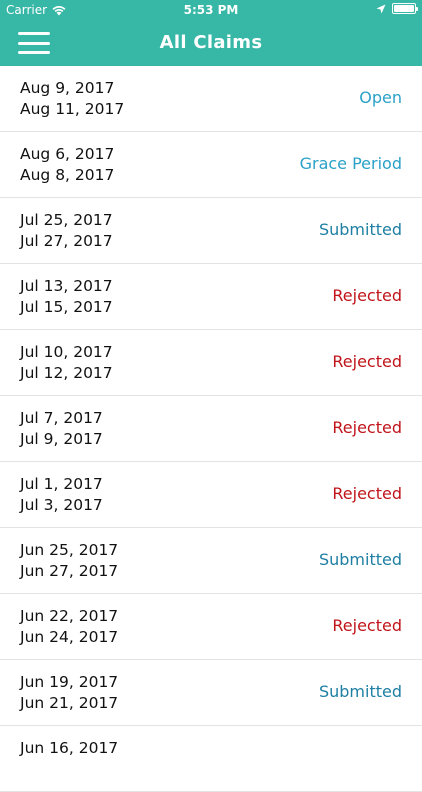  Describe the element at coordinates (66, 286) in the screenshot. I see `claim-start-date: Jul 13, 2017` at that location.